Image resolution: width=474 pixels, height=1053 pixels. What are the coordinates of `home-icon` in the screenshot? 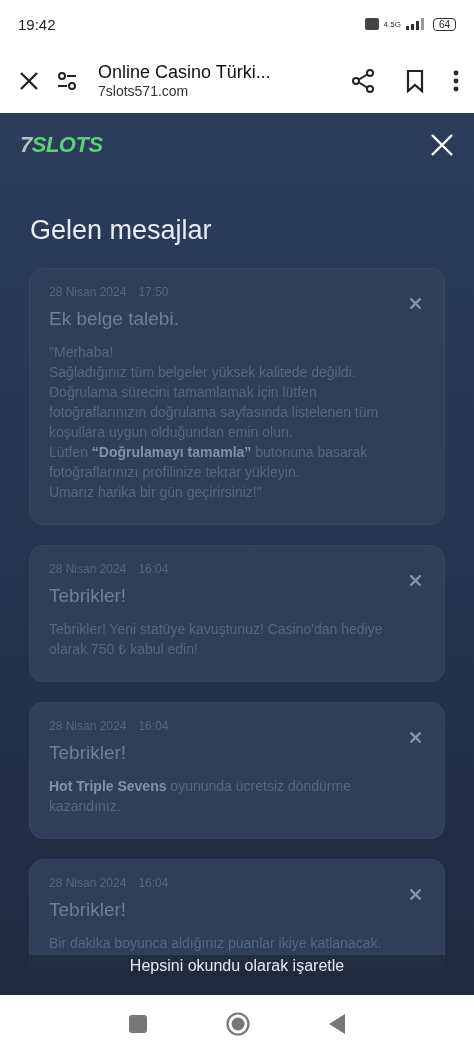 It's located at (238, 1024).